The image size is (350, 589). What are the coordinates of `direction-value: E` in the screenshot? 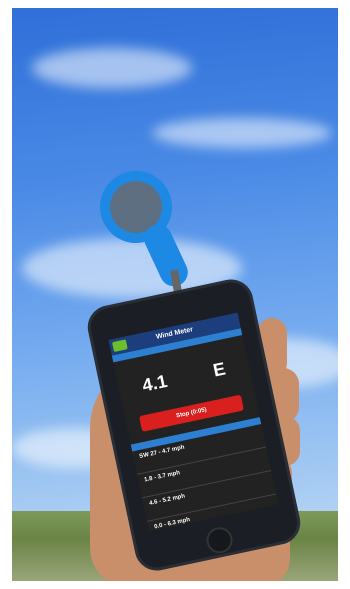 It's located at (219, 369).